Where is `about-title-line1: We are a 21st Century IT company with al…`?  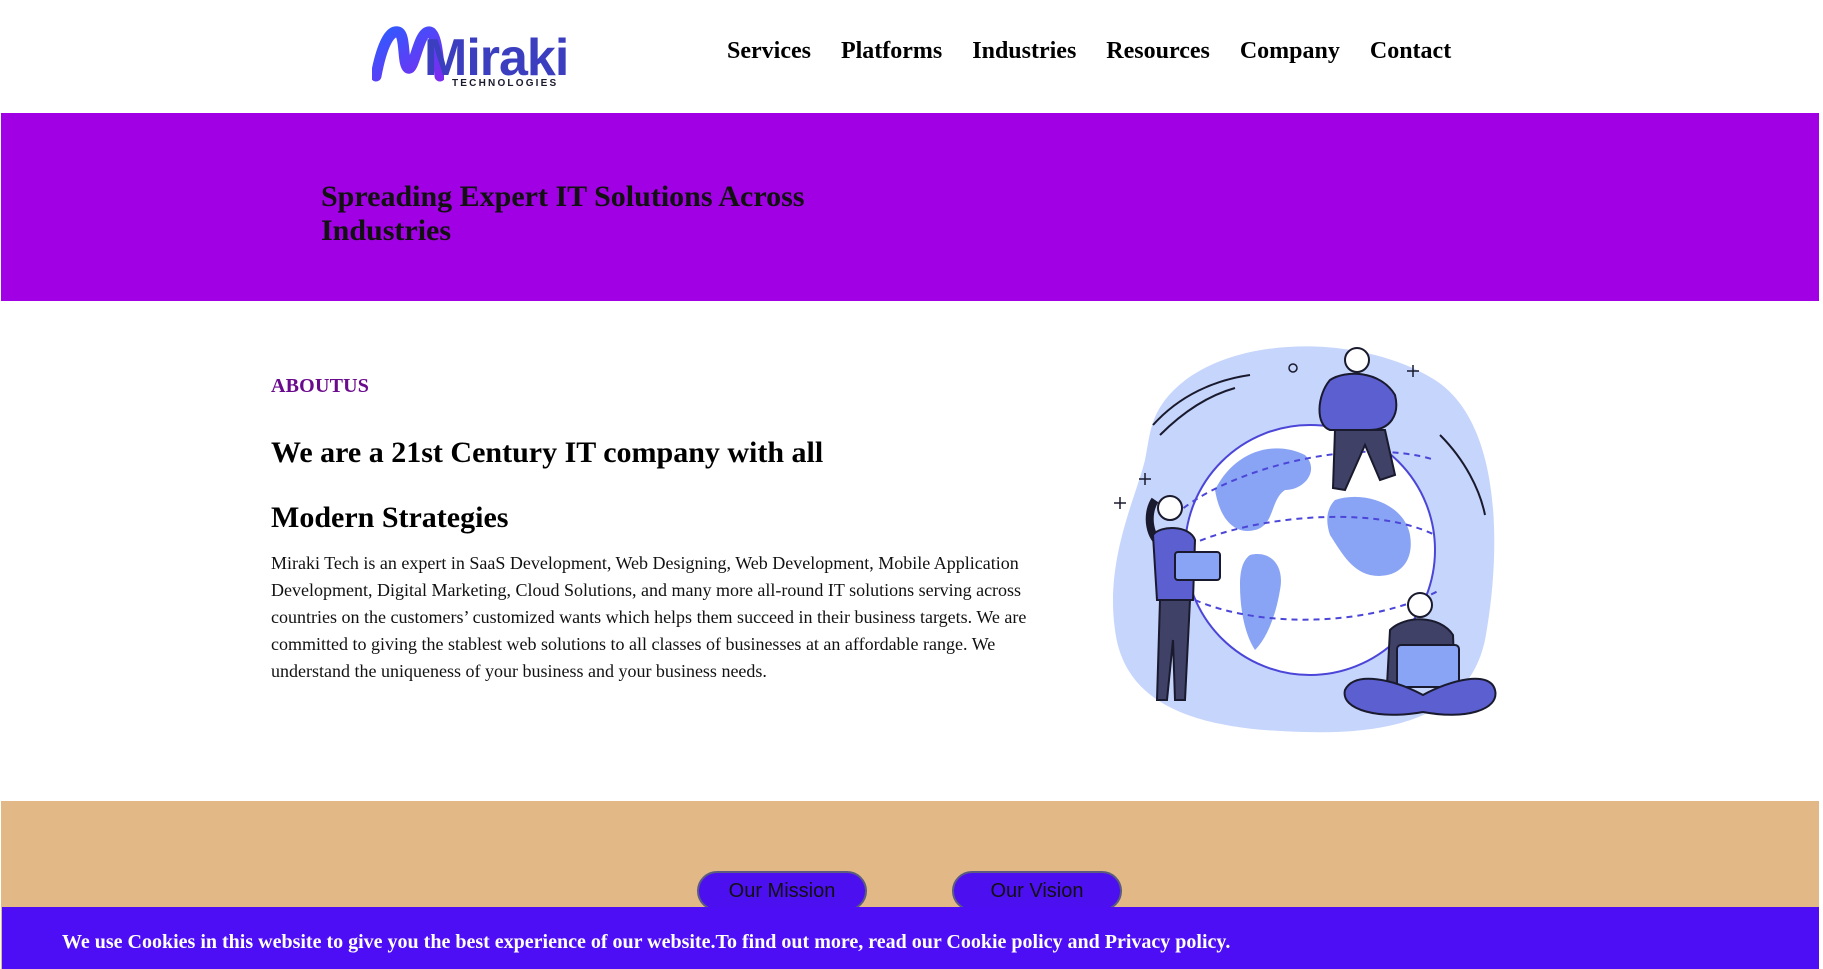
about-title-line1: We are a 21st Century IT company with al… is located at coordinates (547, 452).